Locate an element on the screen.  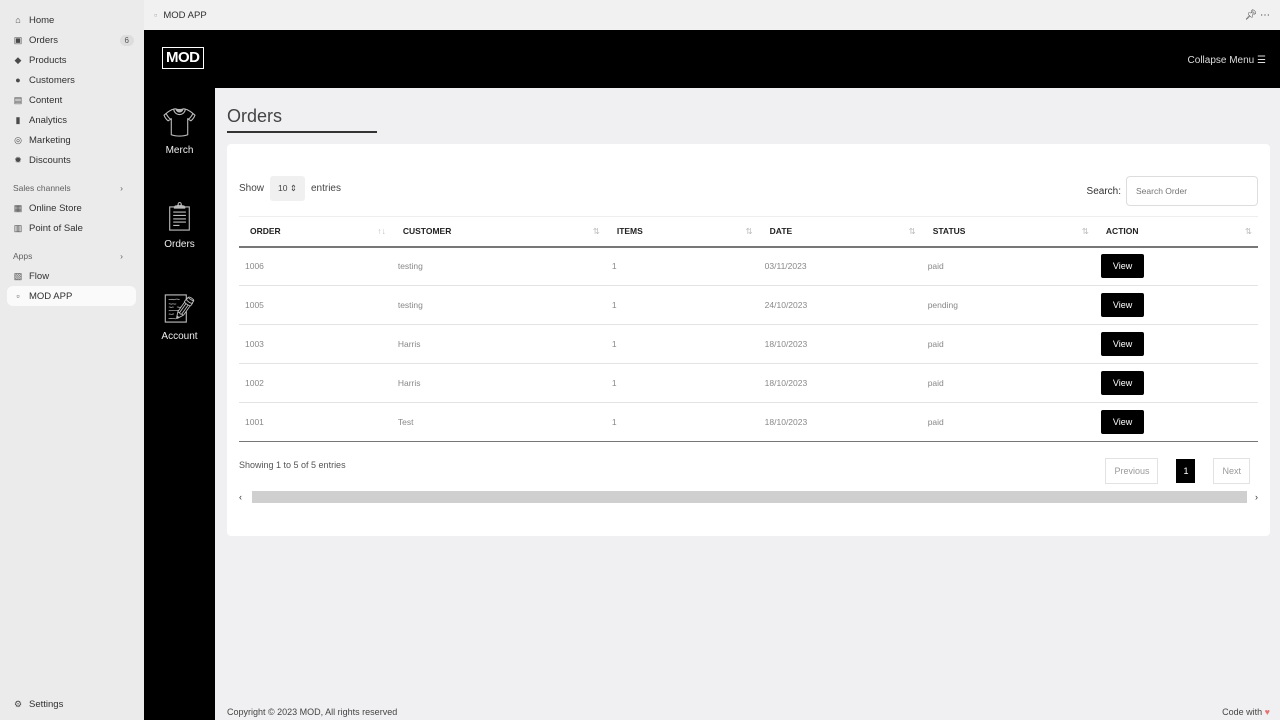
sidebar-item-point-of-sale: ▥ Point of Sale is located at coordinates (68, 228).